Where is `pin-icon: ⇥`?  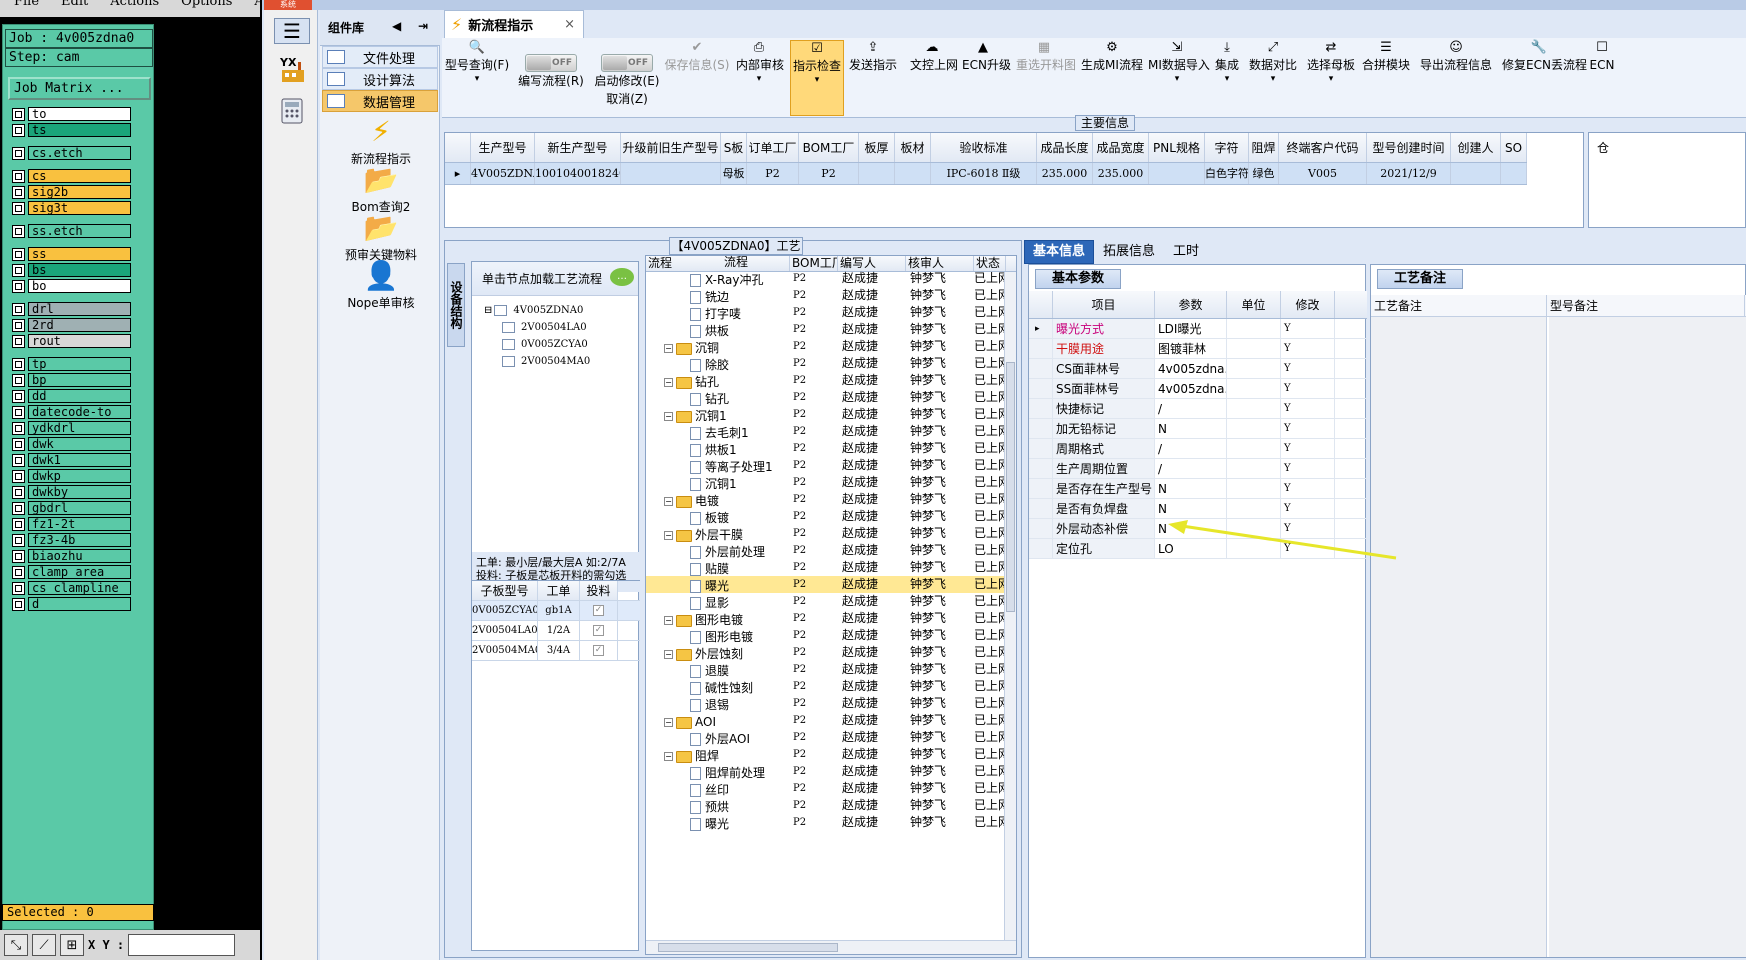
pin-icon: ⇥ is located at coordinates (423, 26).